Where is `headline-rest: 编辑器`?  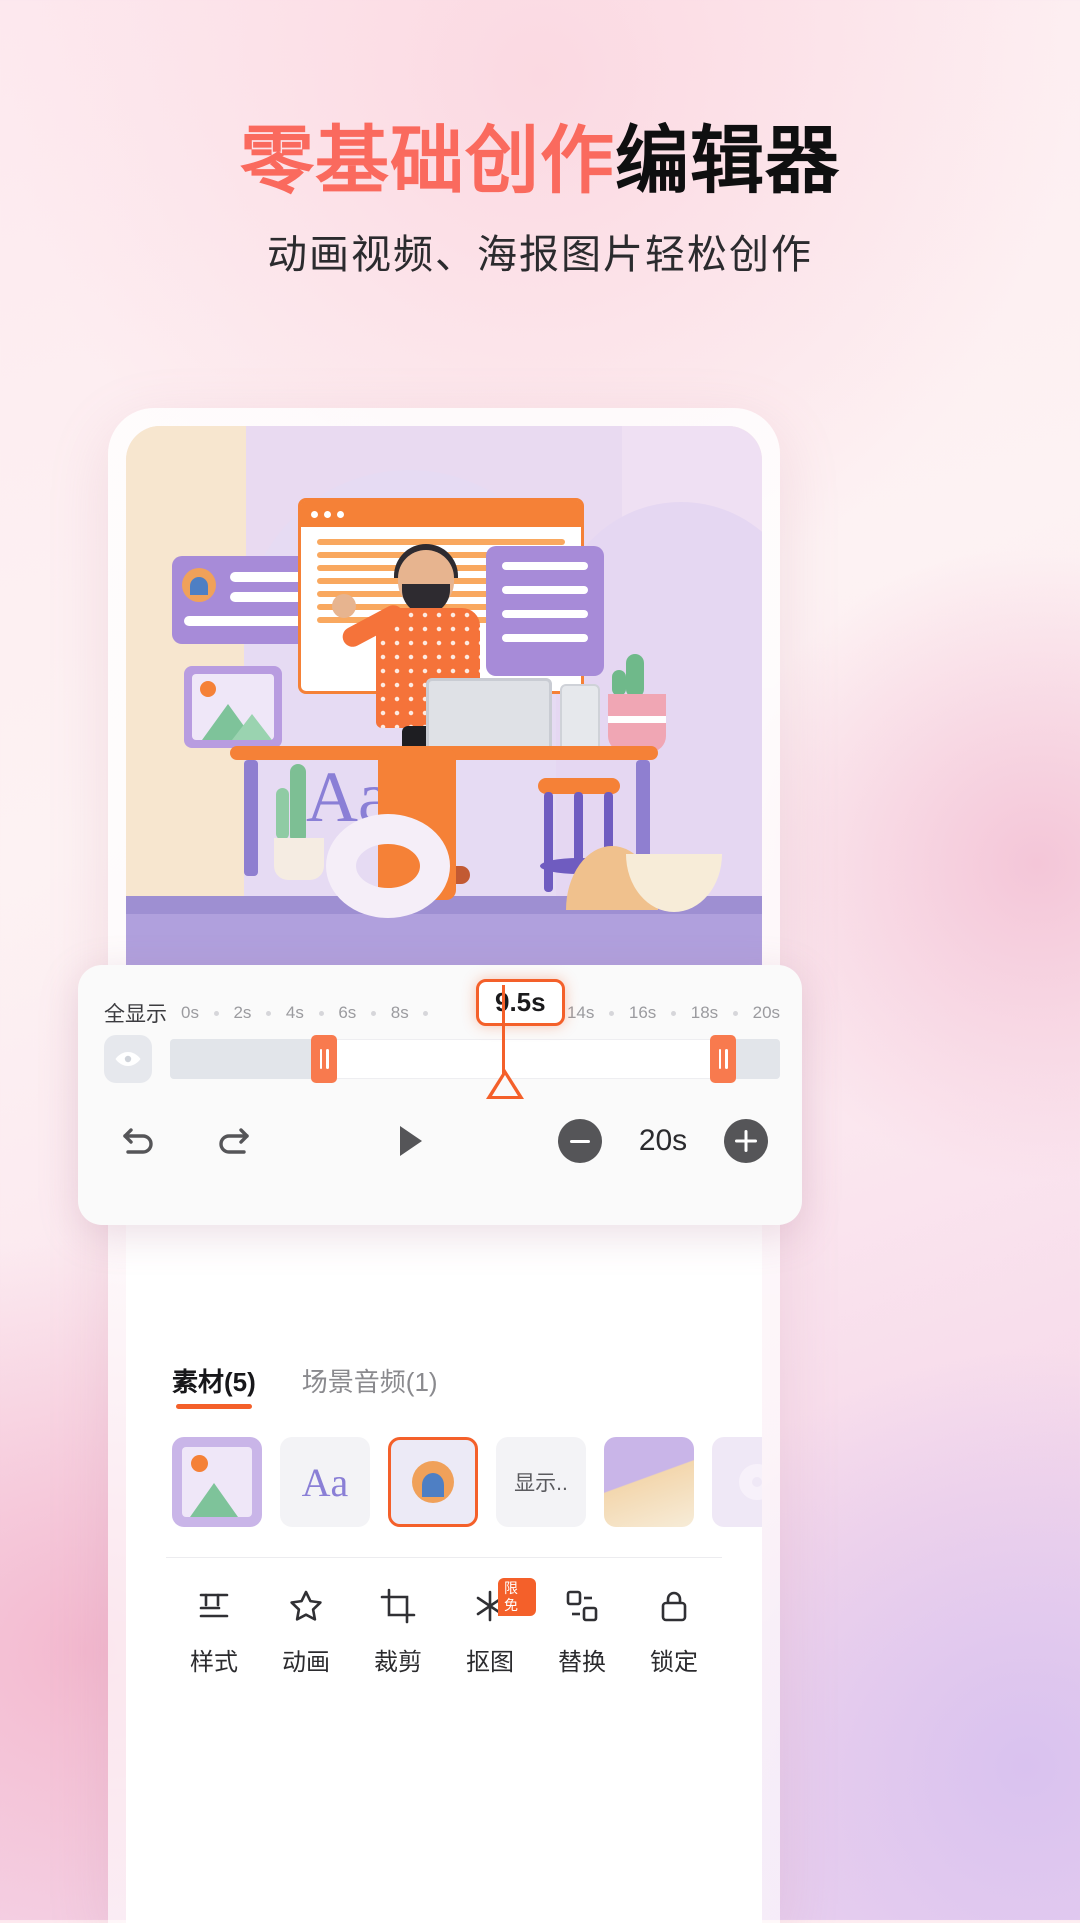
headline-rest: 编辑器 is located at coordinates (727, 160).